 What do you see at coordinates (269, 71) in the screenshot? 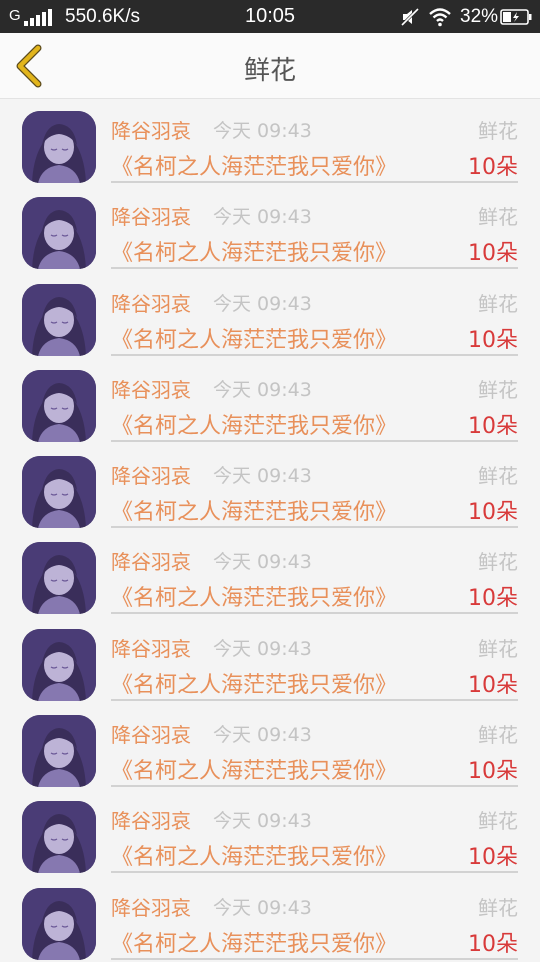
I see `page-title: 鲜花` at bounding box center [269, 71].